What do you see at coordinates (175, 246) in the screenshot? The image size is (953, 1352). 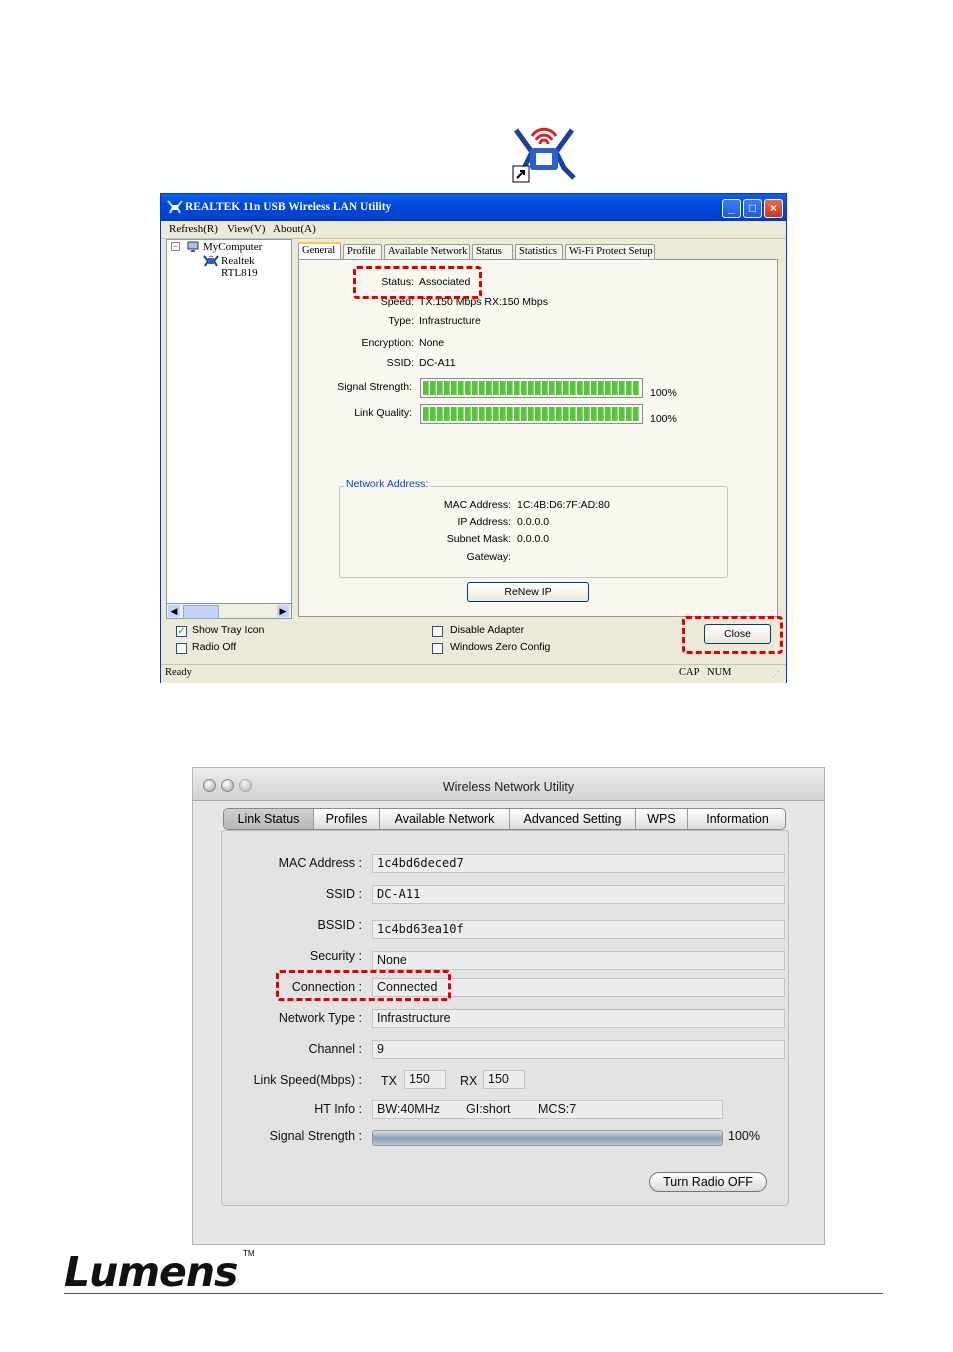 I see `tree-collapse-icon: −` at bounding box center [175, 246].